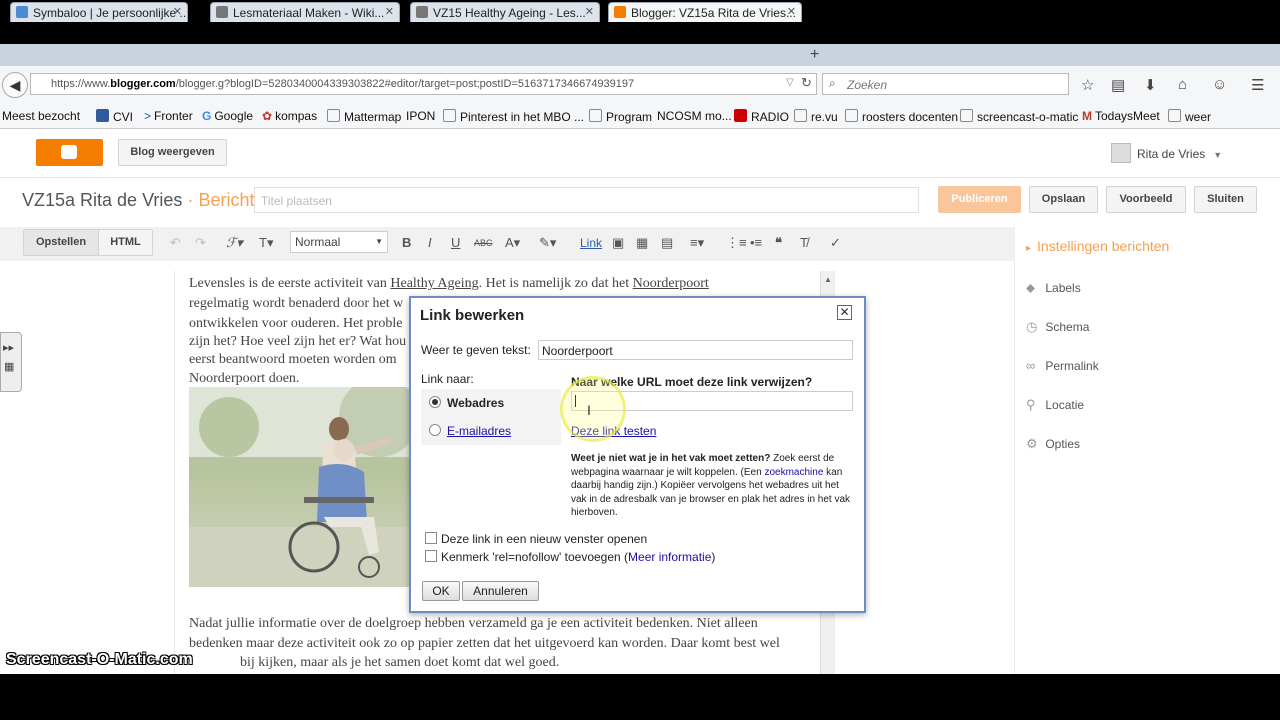  Describe the element at coordinates (828, 279) in the screenshot. I see `scroll-up-icon: ▲` at that location.